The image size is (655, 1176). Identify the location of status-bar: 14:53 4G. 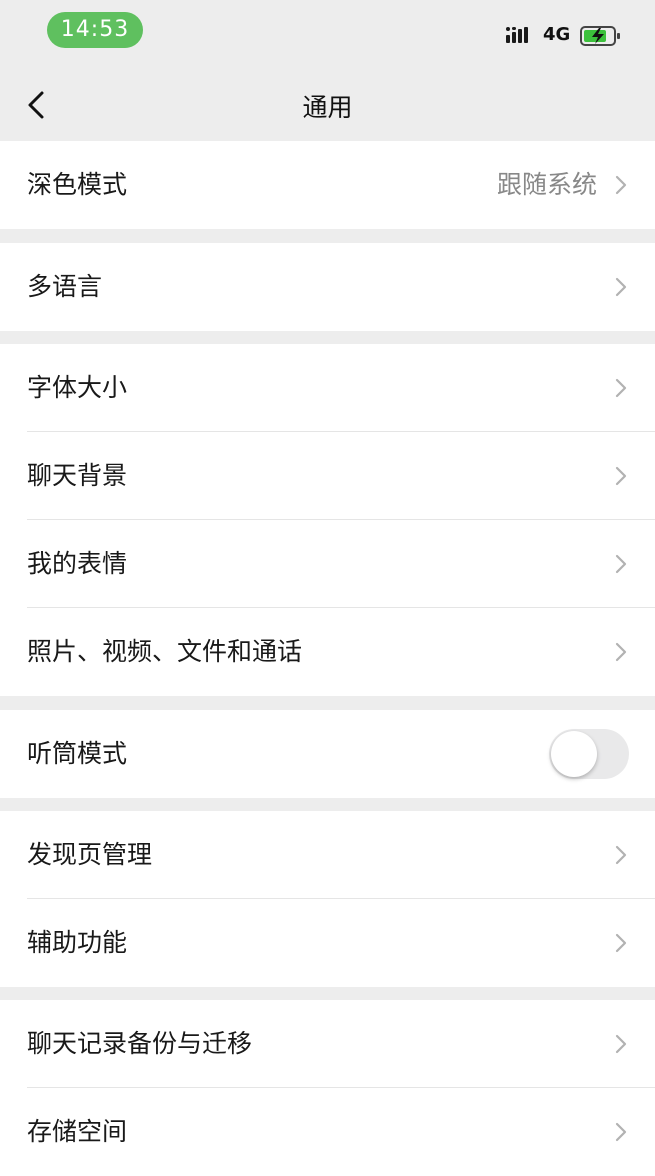
(327, 36).